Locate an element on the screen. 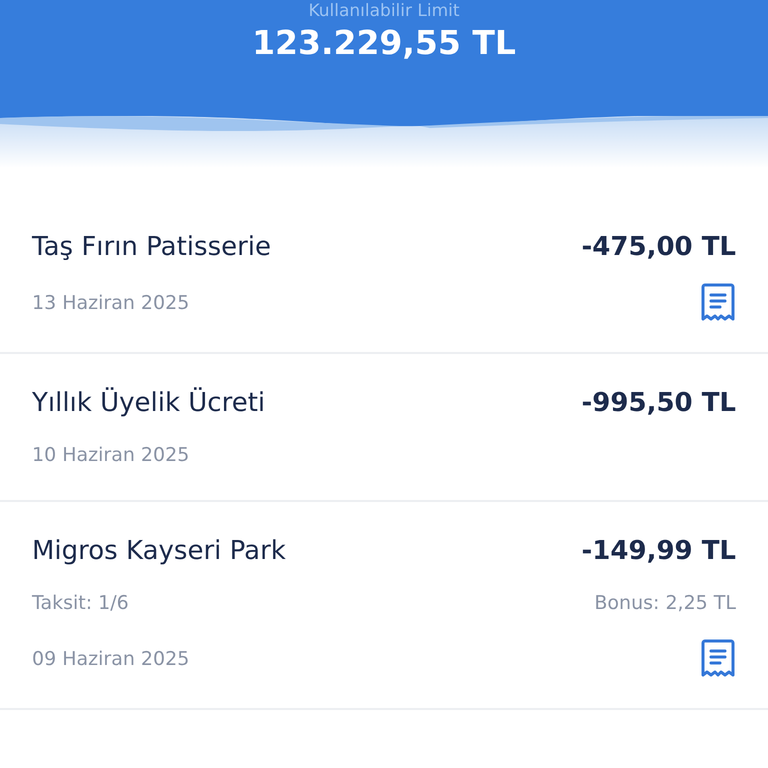  transaction-date: 13 Haziran 2025 is located at coordinates (111, 303).